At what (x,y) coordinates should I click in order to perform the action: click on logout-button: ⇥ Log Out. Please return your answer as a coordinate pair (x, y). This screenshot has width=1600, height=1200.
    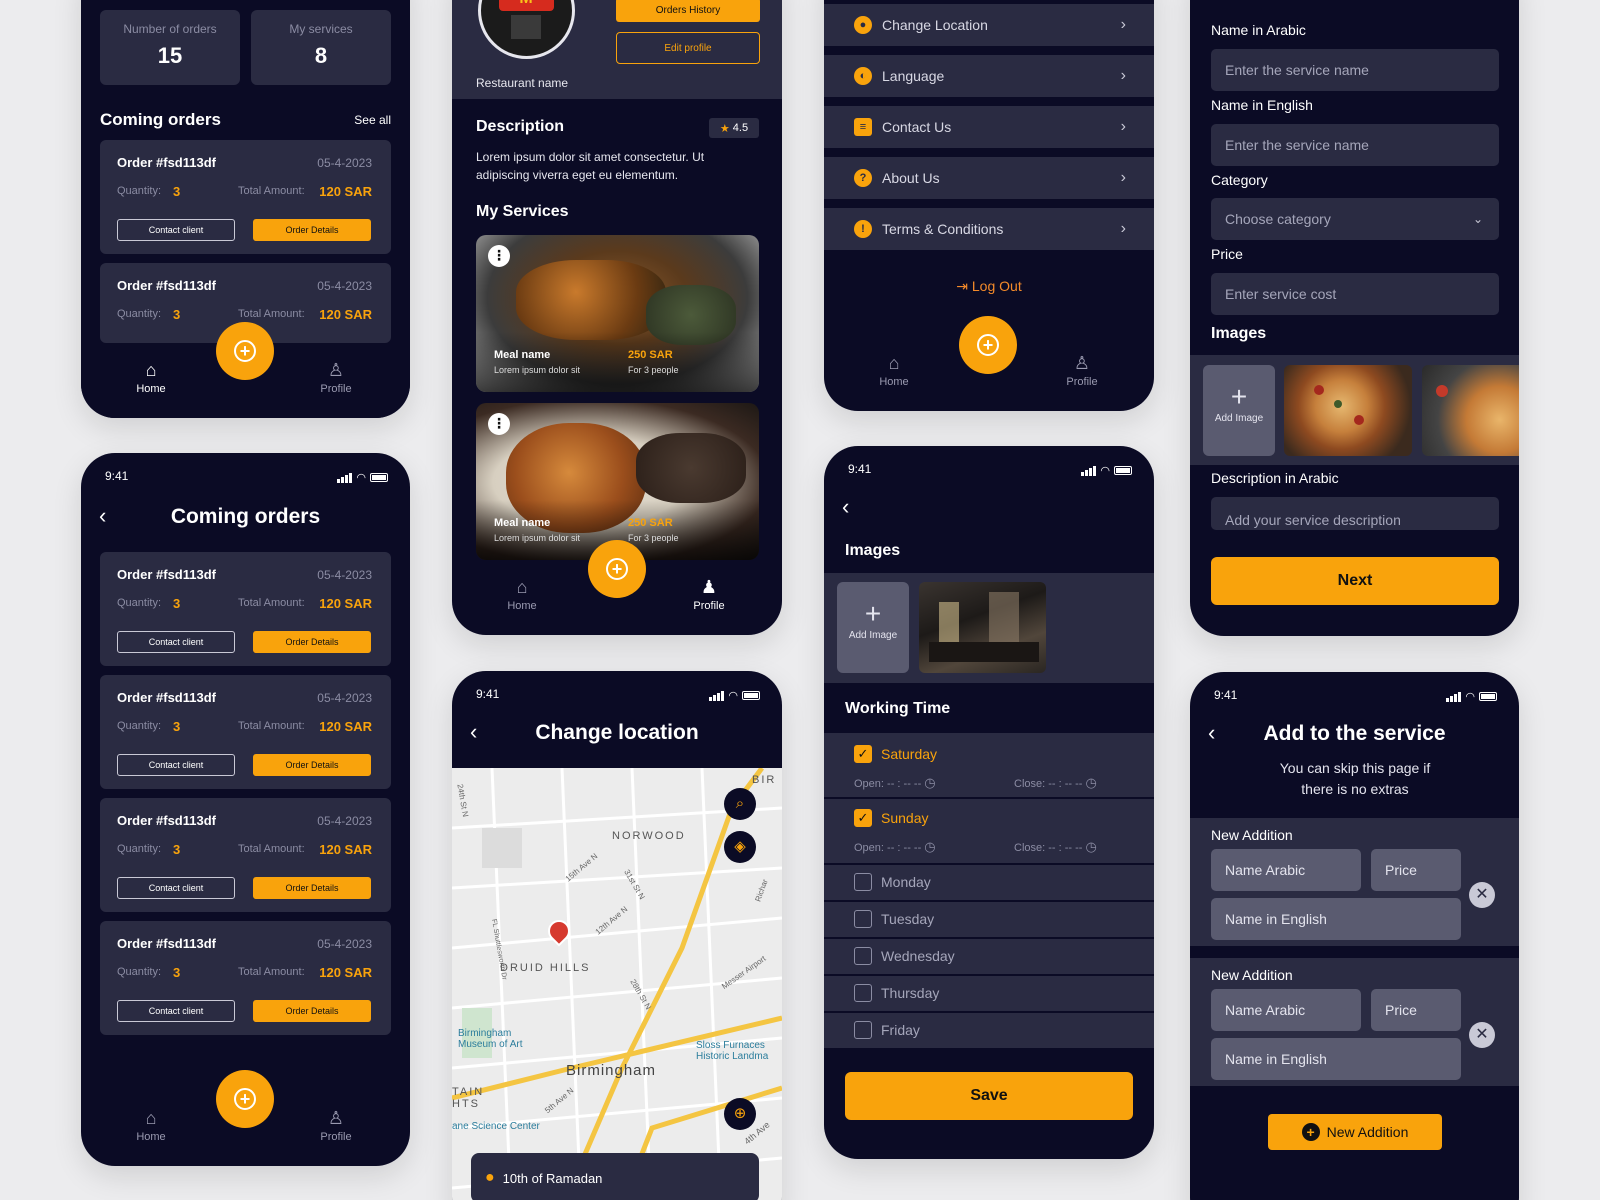
    Looking at the image, I should click on (989, 286).